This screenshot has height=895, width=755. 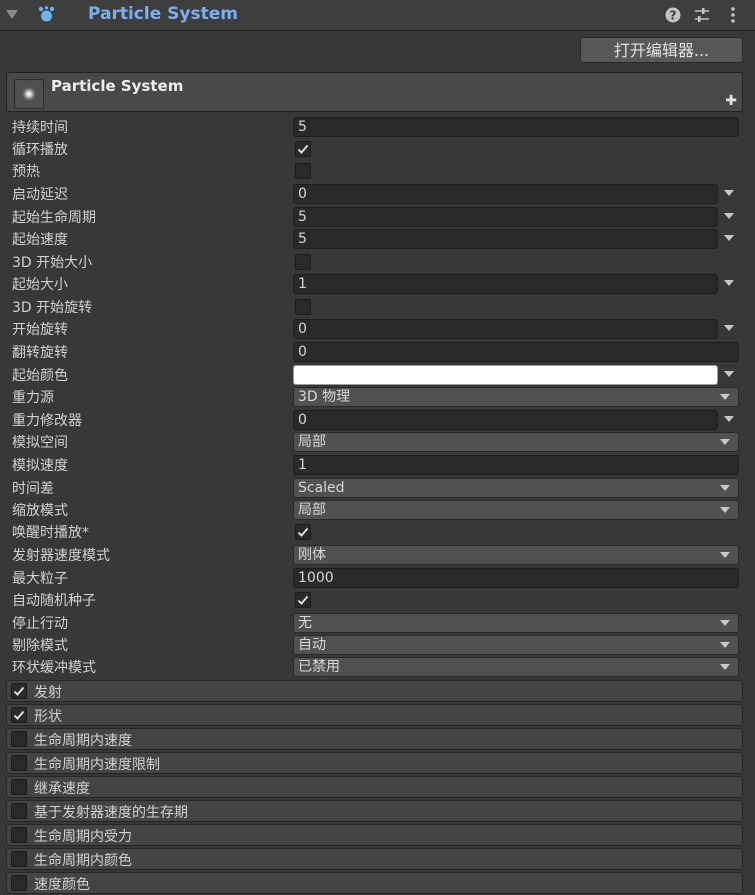 I want to click on prewarm-label: 预热, so click(x=26, y=172).